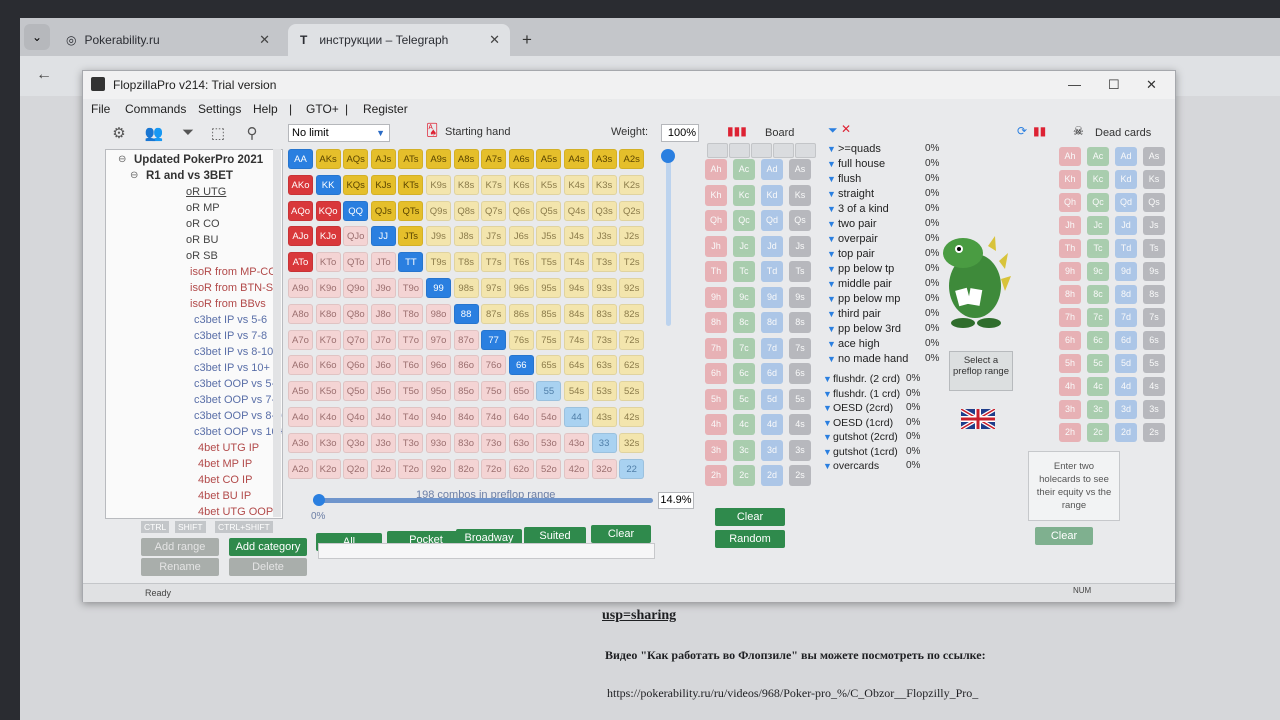 This screenshot has width=1280, height=720. What do you see at coordinates (632, 417) in the screenshot?
I see `hand-cell-42s: 42s` at bounding box center [632, 417].